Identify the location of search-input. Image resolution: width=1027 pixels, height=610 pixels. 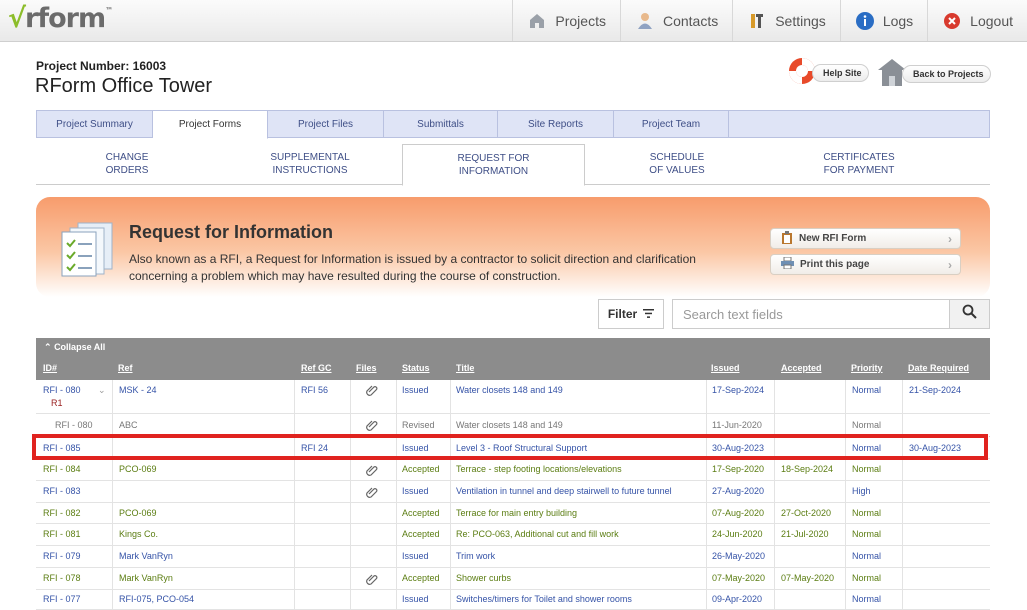
(811, 314).